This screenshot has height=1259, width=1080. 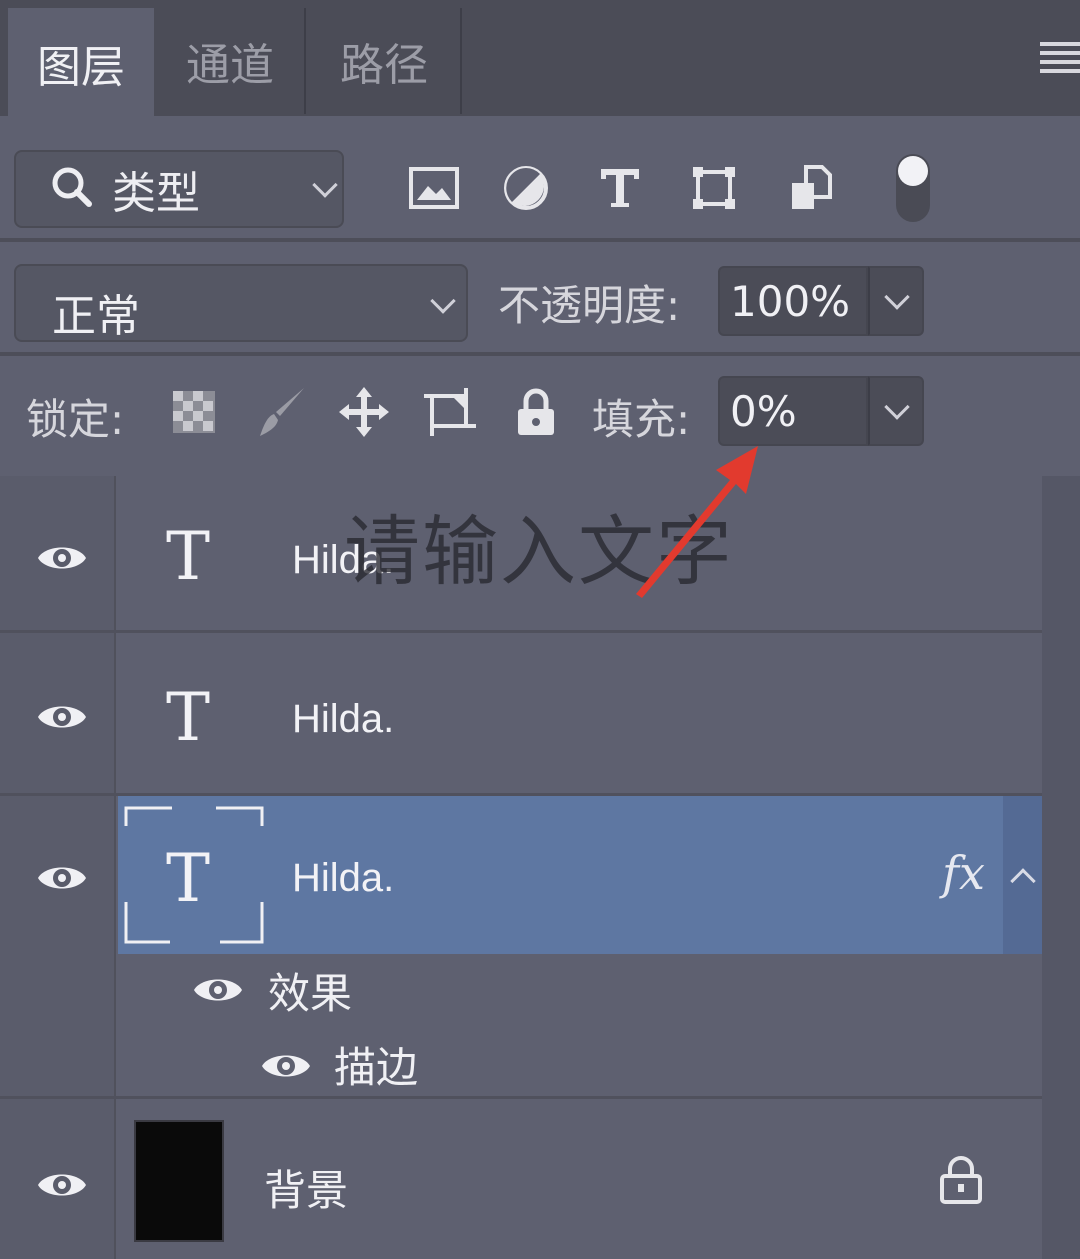 What do you see at coordinates (306, 1187) in the screenshot?
I see `layer-name: 背景` at bounding box center [306, 1187].